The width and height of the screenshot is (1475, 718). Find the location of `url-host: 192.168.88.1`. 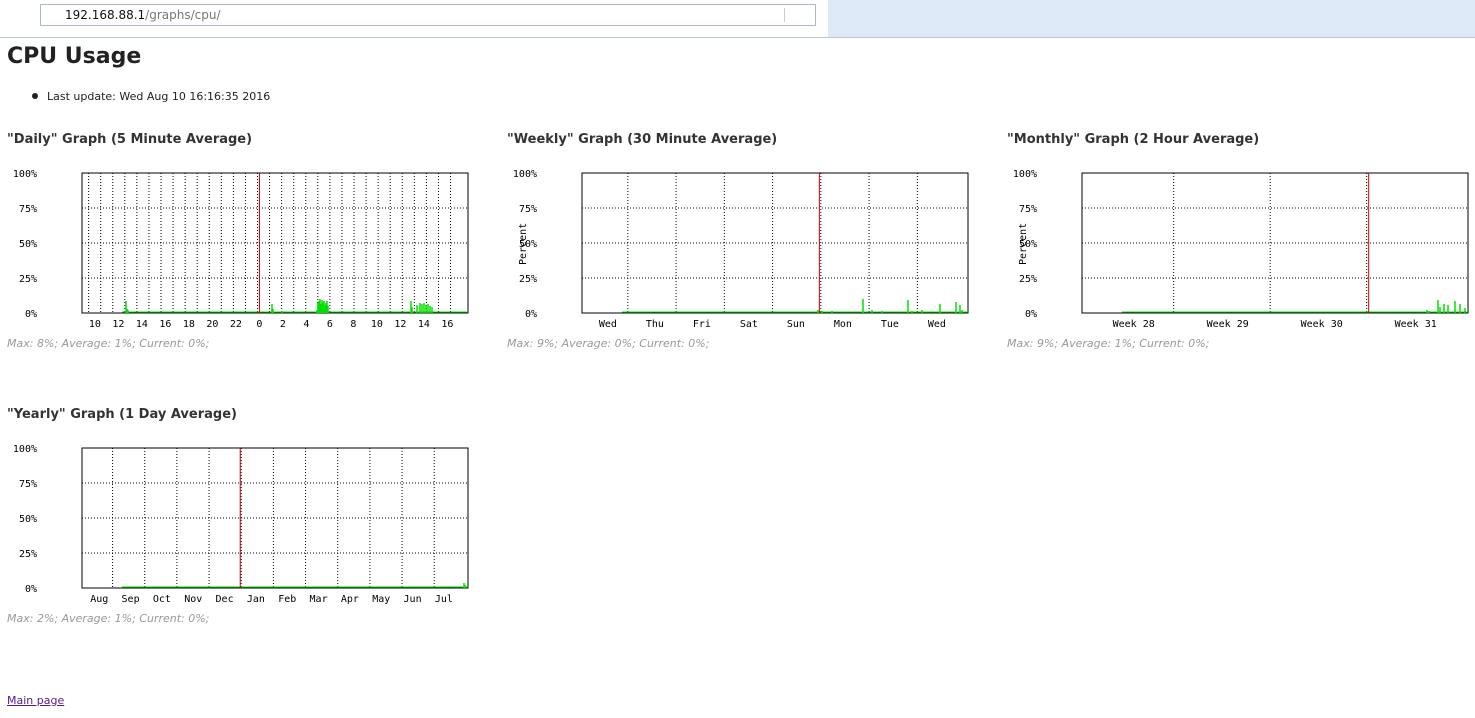

url-host: 192.168.88.1 is located at coordinates (105, 15).